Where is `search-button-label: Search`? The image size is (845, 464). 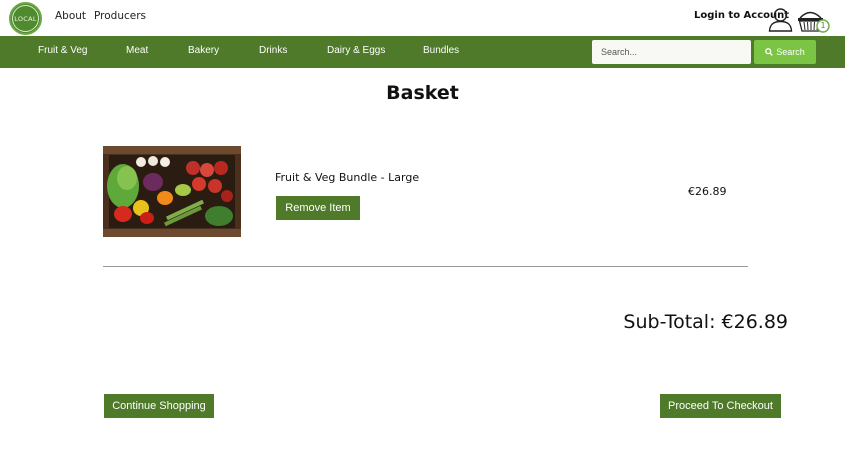
search-button-label: Search is located at coordinates (790, 52).